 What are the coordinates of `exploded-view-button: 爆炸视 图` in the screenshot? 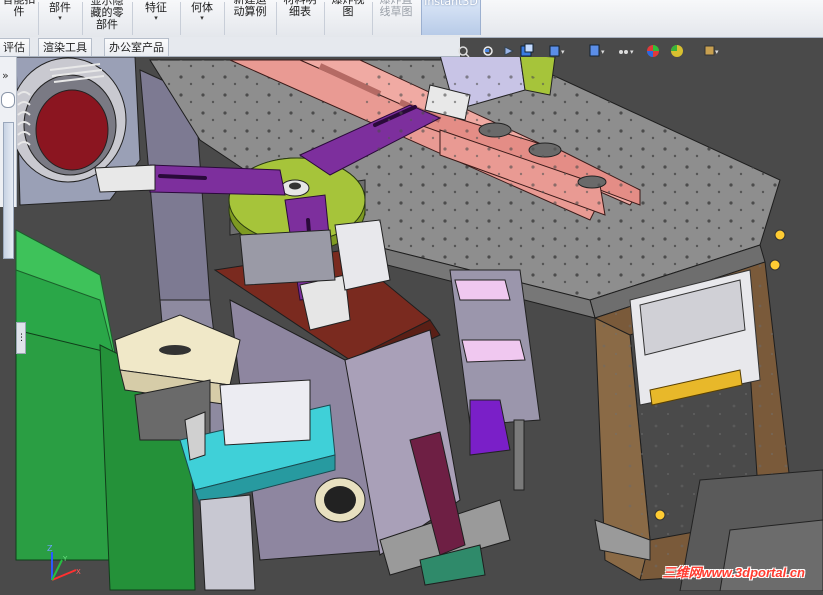 It's located at (348, 18).